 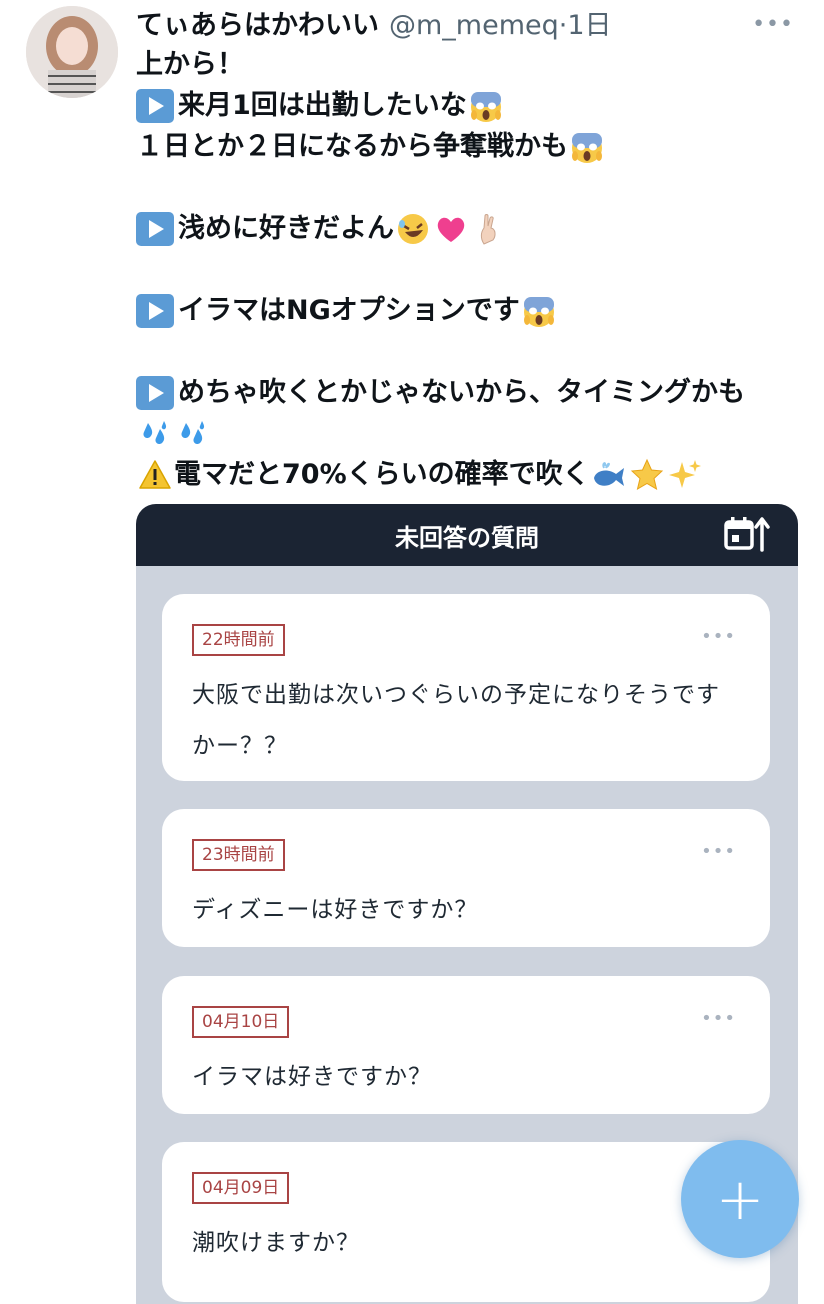 What do you see at coordinates (72, 52) in the screenshot?
I see `profile-avatar` at bounding box center [72, 52].